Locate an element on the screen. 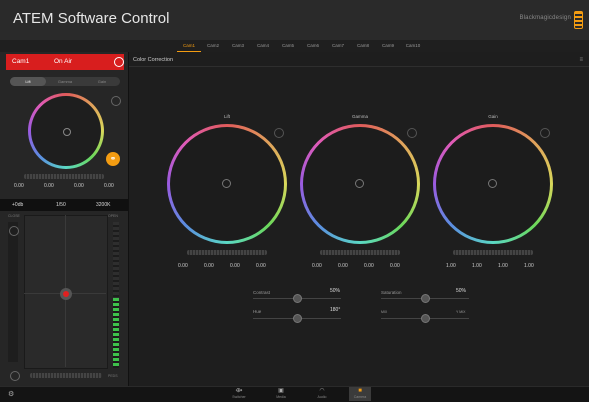 Image resolution: width=589 pixels, height=402 pixels. gamma-value-g: 0.00 is located at coordinates (369, 266).